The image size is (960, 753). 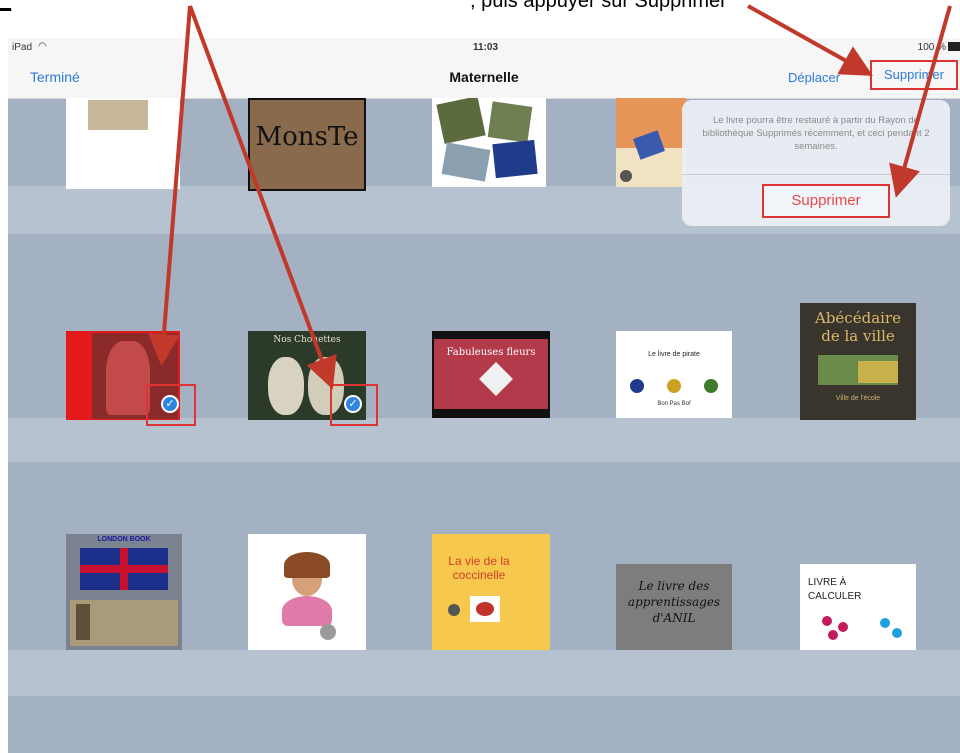 I want to click on wifi-icon: ◠, so click(x=42, y=46).